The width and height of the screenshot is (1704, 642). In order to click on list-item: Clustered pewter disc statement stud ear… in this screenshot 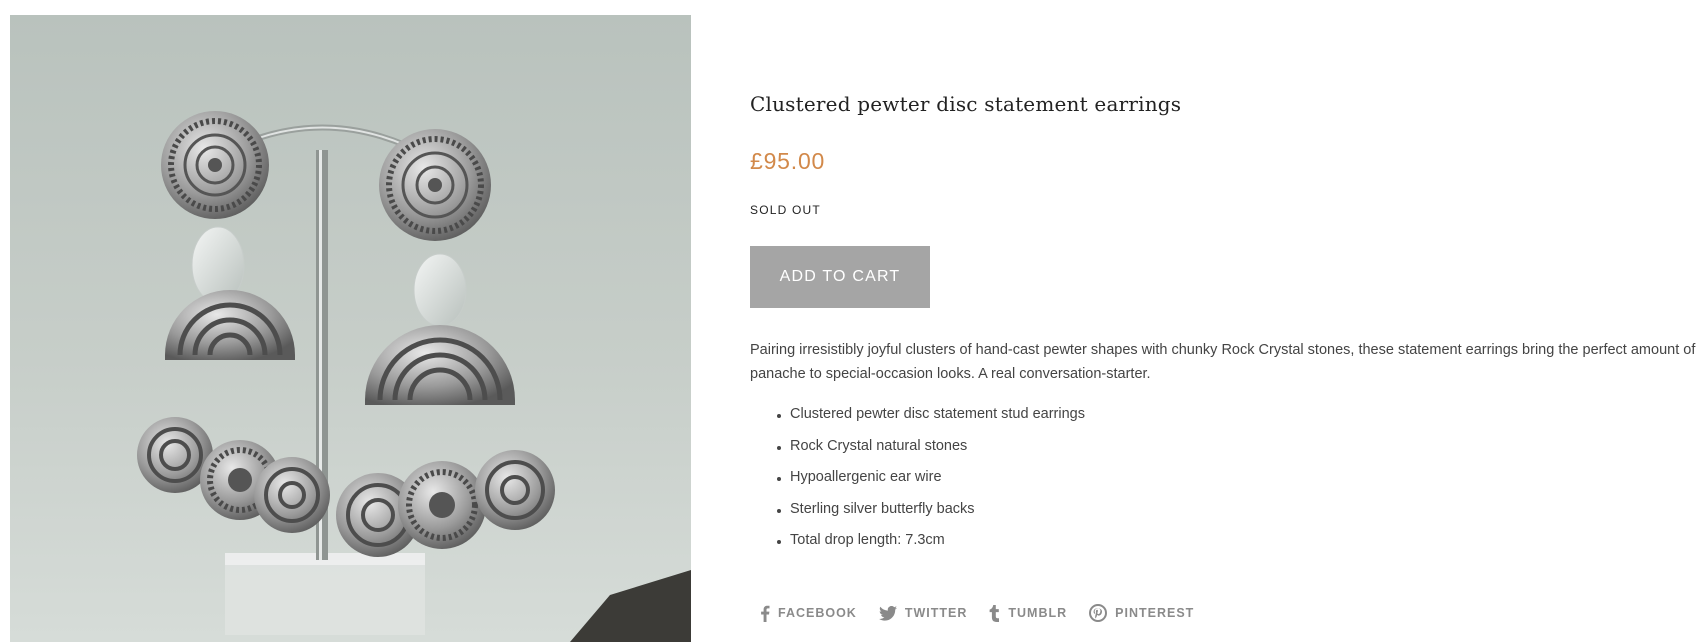, I will do `click(917, 415)`.